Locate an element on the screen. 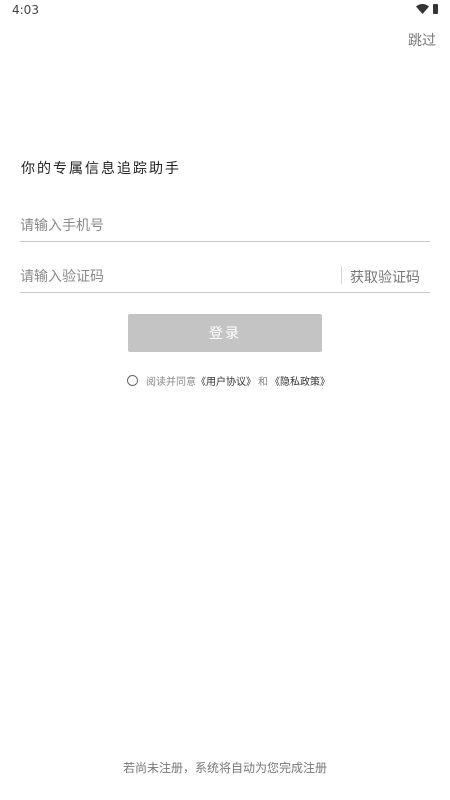 The image size is (450, 800). battery-icon is located at coordinates (435, 9).